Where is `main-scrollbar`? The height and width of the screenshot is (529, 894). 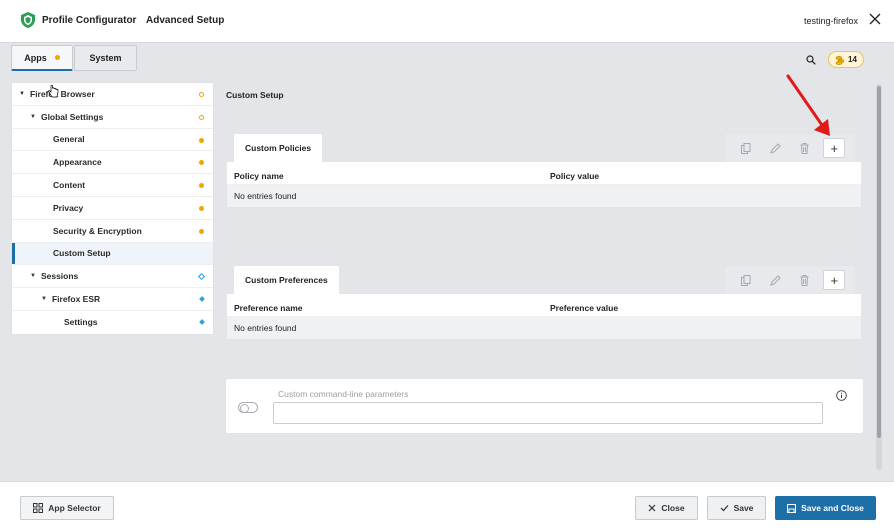
main-scrollbar is located at coordinates (879, 277).